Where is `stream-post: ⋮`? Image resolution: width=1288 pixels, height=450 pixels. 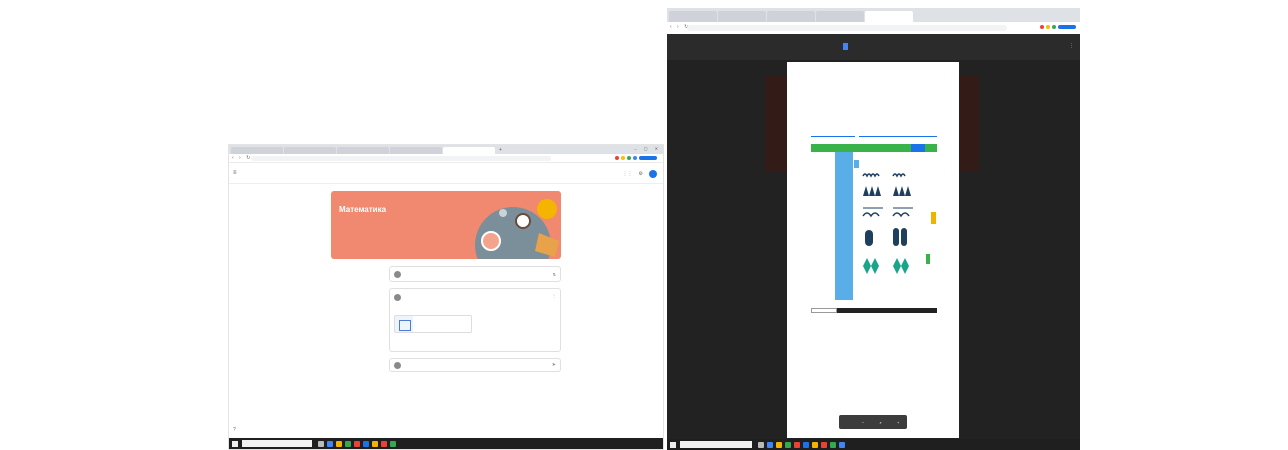 stream-post: ⋮ is located at coordinates (475, 320).